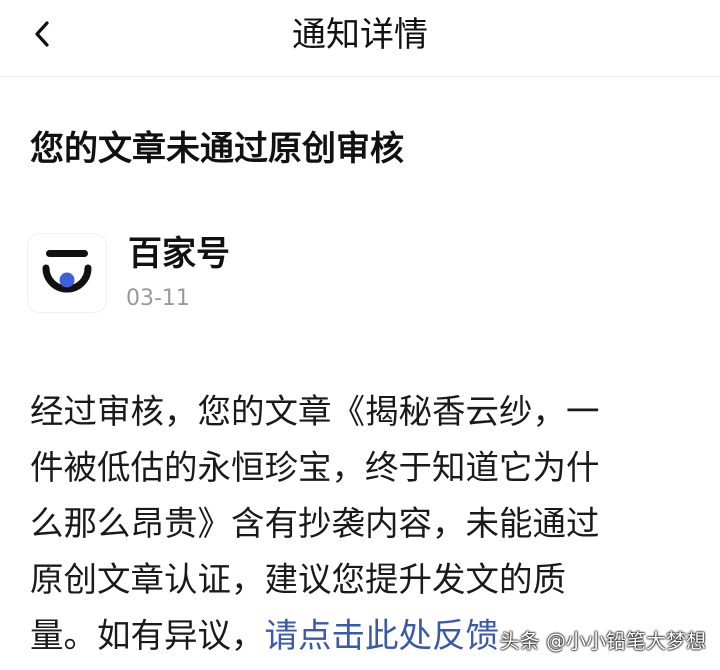  I want to click on body-line: 么那么昂贵》含有抄袭内容，未能通过, so click(315, 523).